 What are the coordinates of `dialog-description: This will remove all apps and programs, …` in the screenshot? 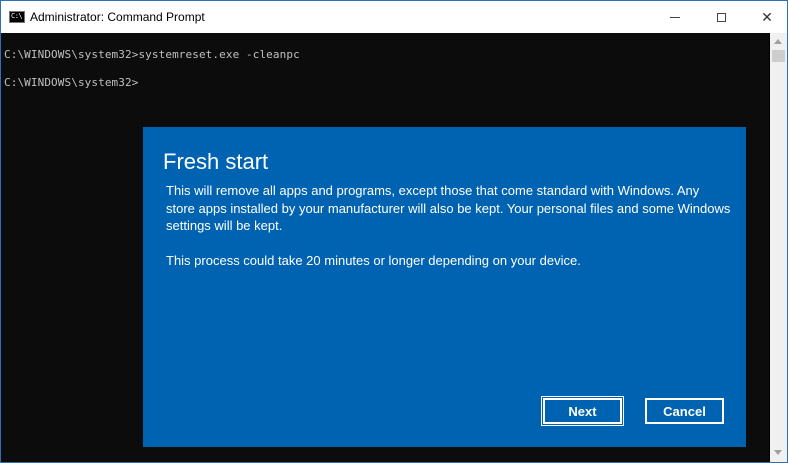 It's located at (448, 208).